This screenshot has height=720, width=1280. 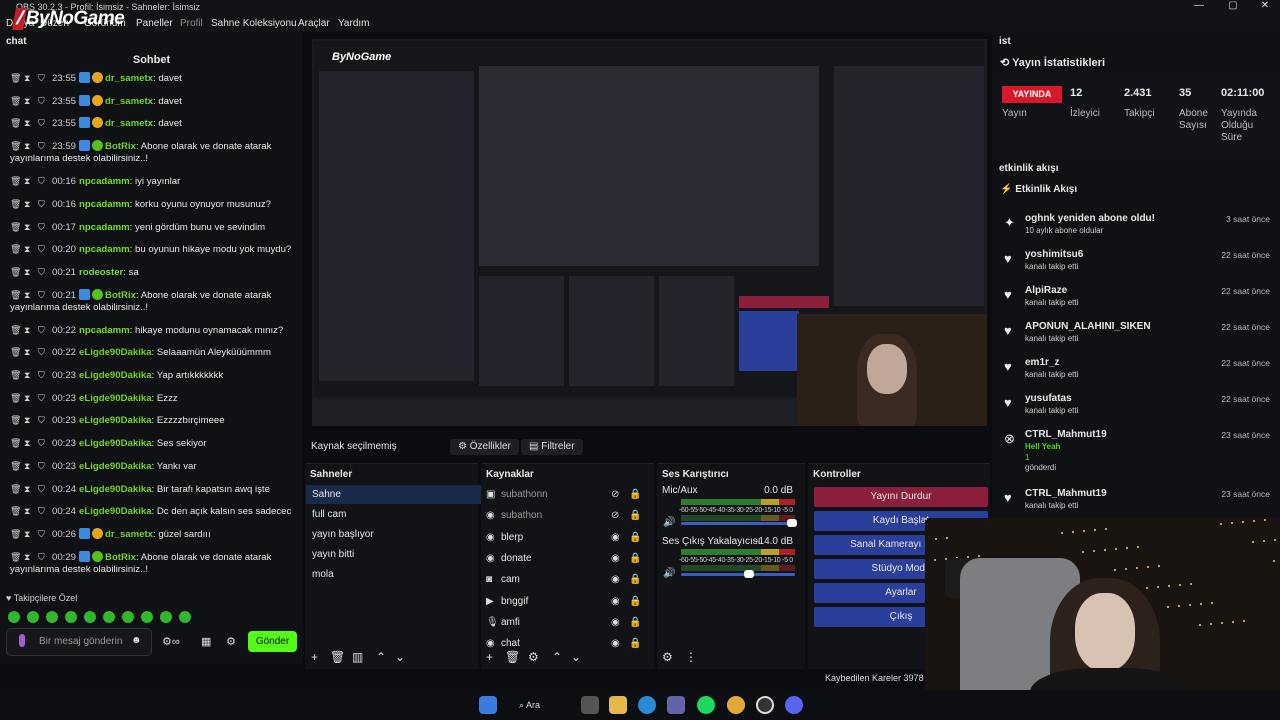 What do you see at coordinates (566, 558) in the screenshot?
I see `source-item: ◉ donate ◉ 🔒` at bounding box center [566, 558].